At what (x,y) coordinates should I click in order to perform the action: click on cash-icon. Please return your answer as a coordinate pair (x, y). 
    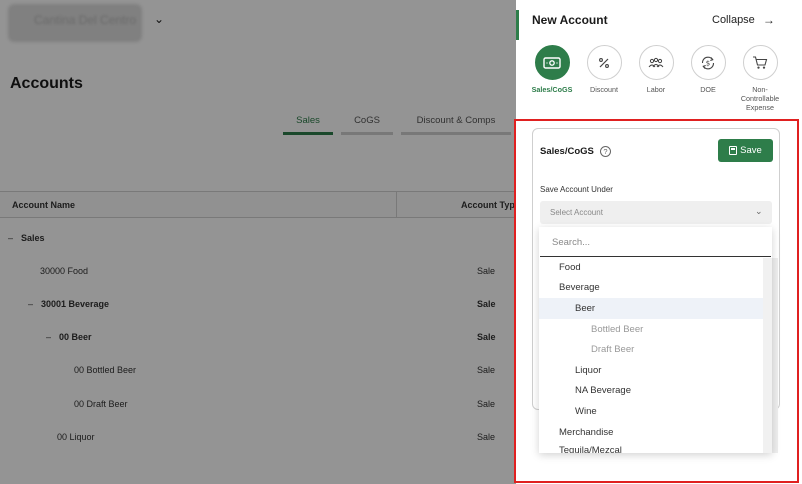
    Looking at the image, I should click on (552, 62).